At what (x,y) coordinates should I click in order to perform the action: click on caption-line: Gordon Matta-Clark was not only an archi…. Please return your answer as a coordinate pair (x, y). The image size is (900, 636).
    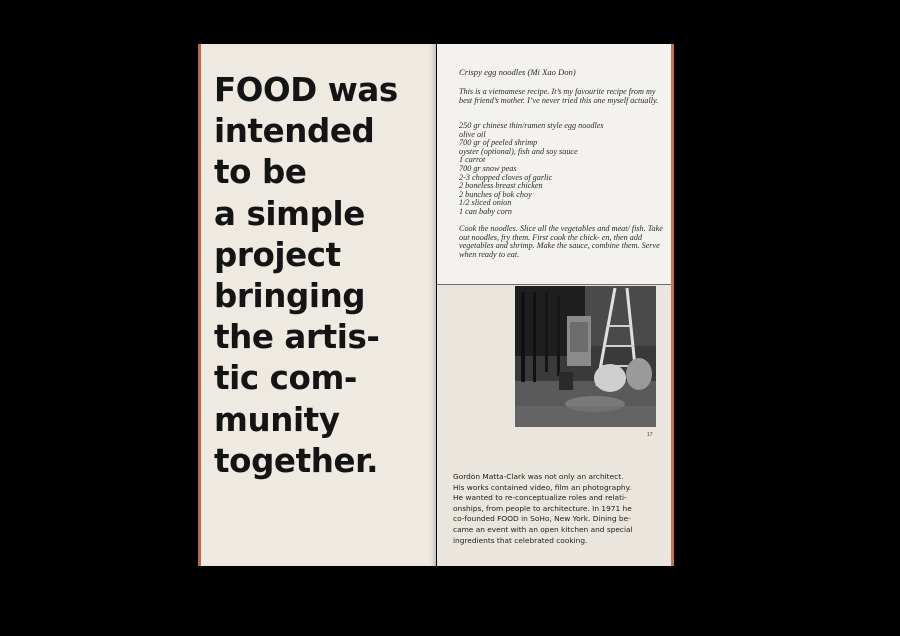
    Looking at the image, I should click on (538, 476).